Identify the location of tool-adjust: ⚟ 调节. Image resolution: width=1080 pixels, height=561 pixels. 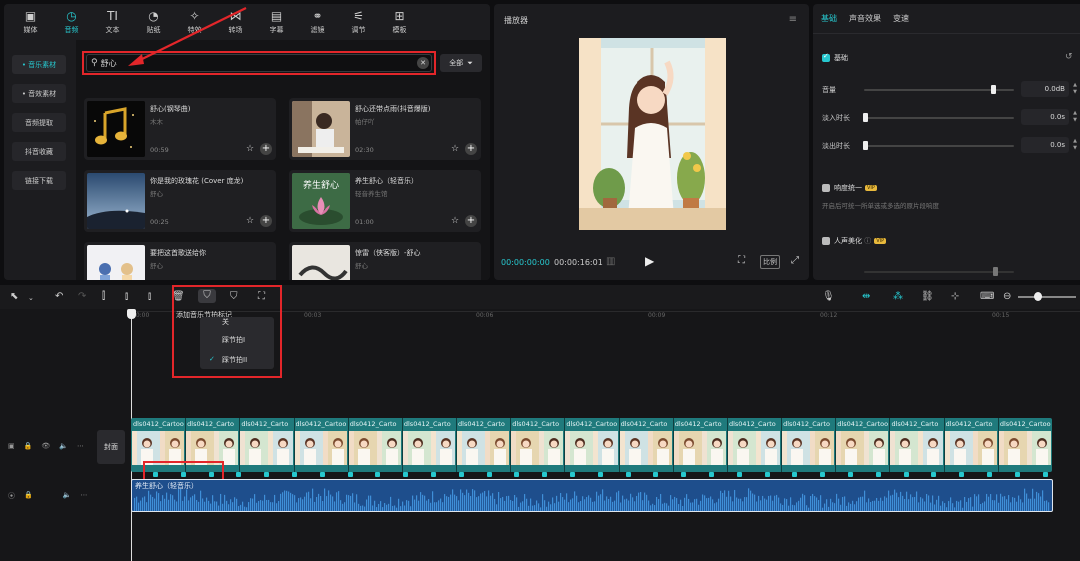
(358, 22).